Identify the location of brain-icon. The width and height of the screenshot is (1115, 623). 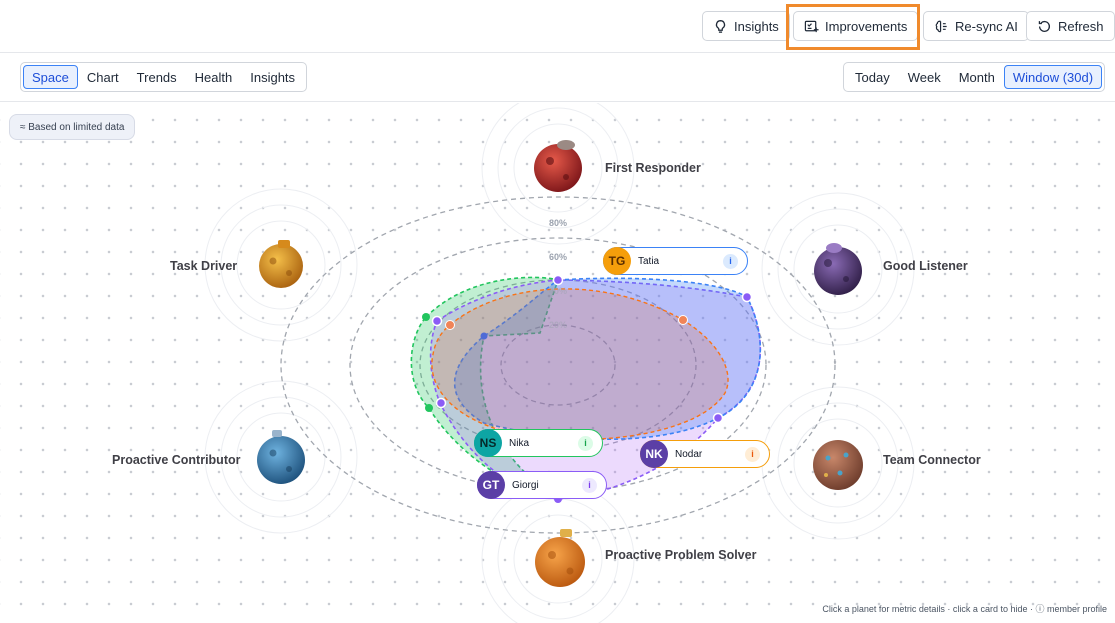
(941, 26).